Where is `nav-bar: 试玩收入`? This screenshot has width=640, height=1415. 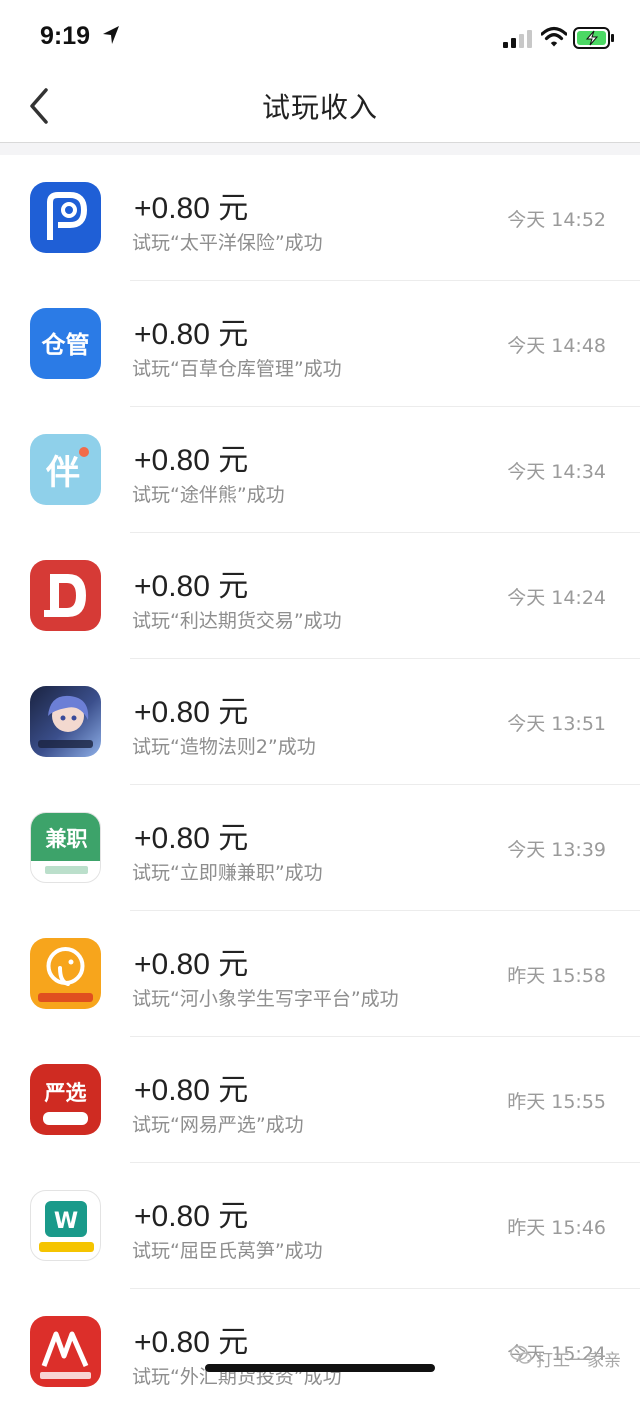 nav-bar: 试玩收入 is located at coordinates (320, 106).